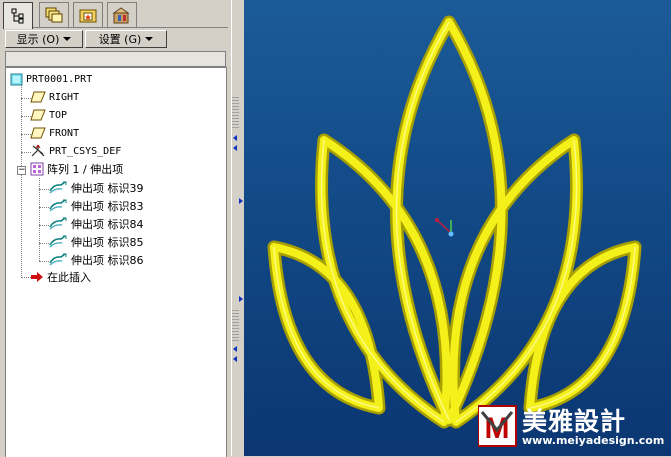  Describe the element at coordinates (85, 169) in the screenshot. I see `tree-item-label: 阵列 1 / 伸出项` at that location.